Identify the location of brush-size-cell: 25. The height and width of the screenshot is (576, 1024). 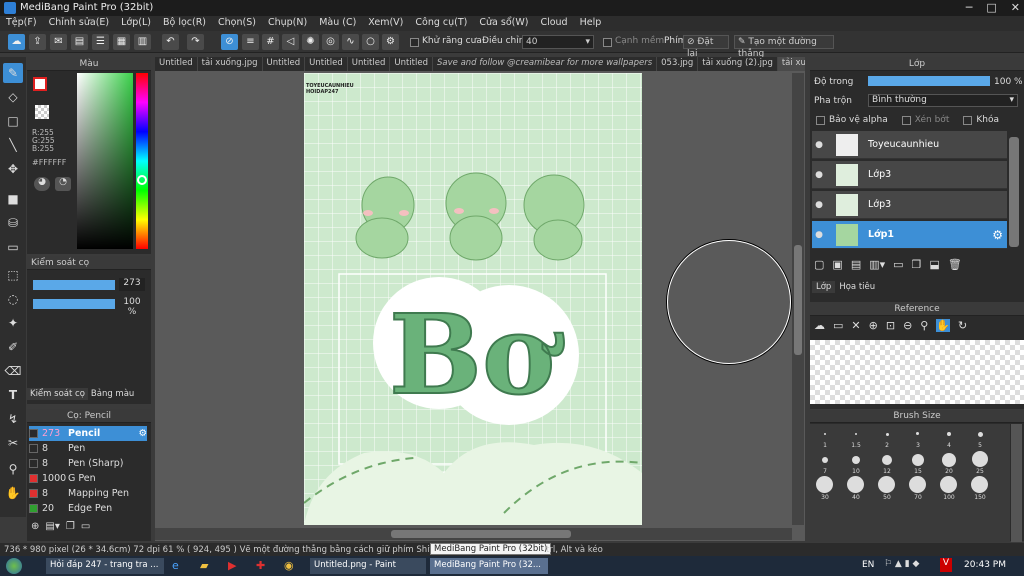
(980, 462).